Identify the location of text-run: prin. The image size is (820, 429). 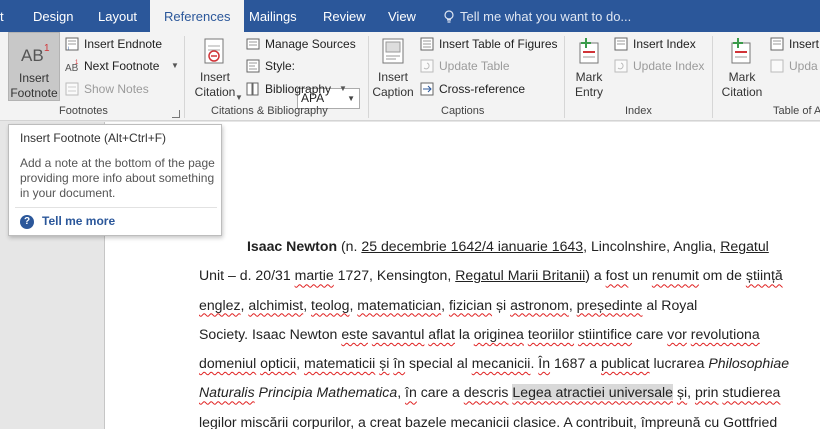
(706, 392).